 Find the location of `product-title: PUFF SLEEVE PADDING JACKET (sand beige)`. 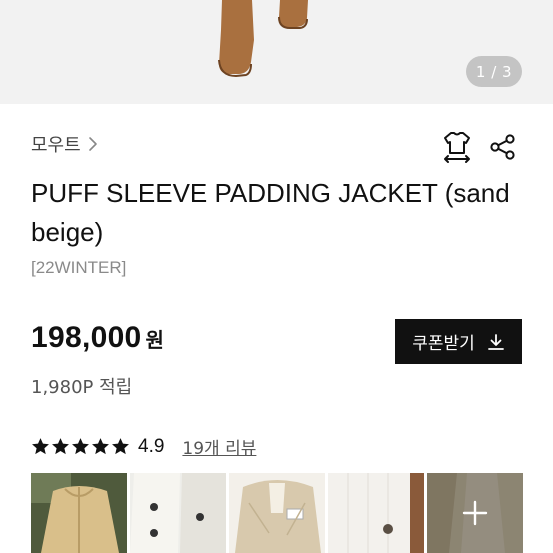

product-title: PUFF SLEEVE PADDING JACKET (sand beige) is located at coordinates (270, 212).